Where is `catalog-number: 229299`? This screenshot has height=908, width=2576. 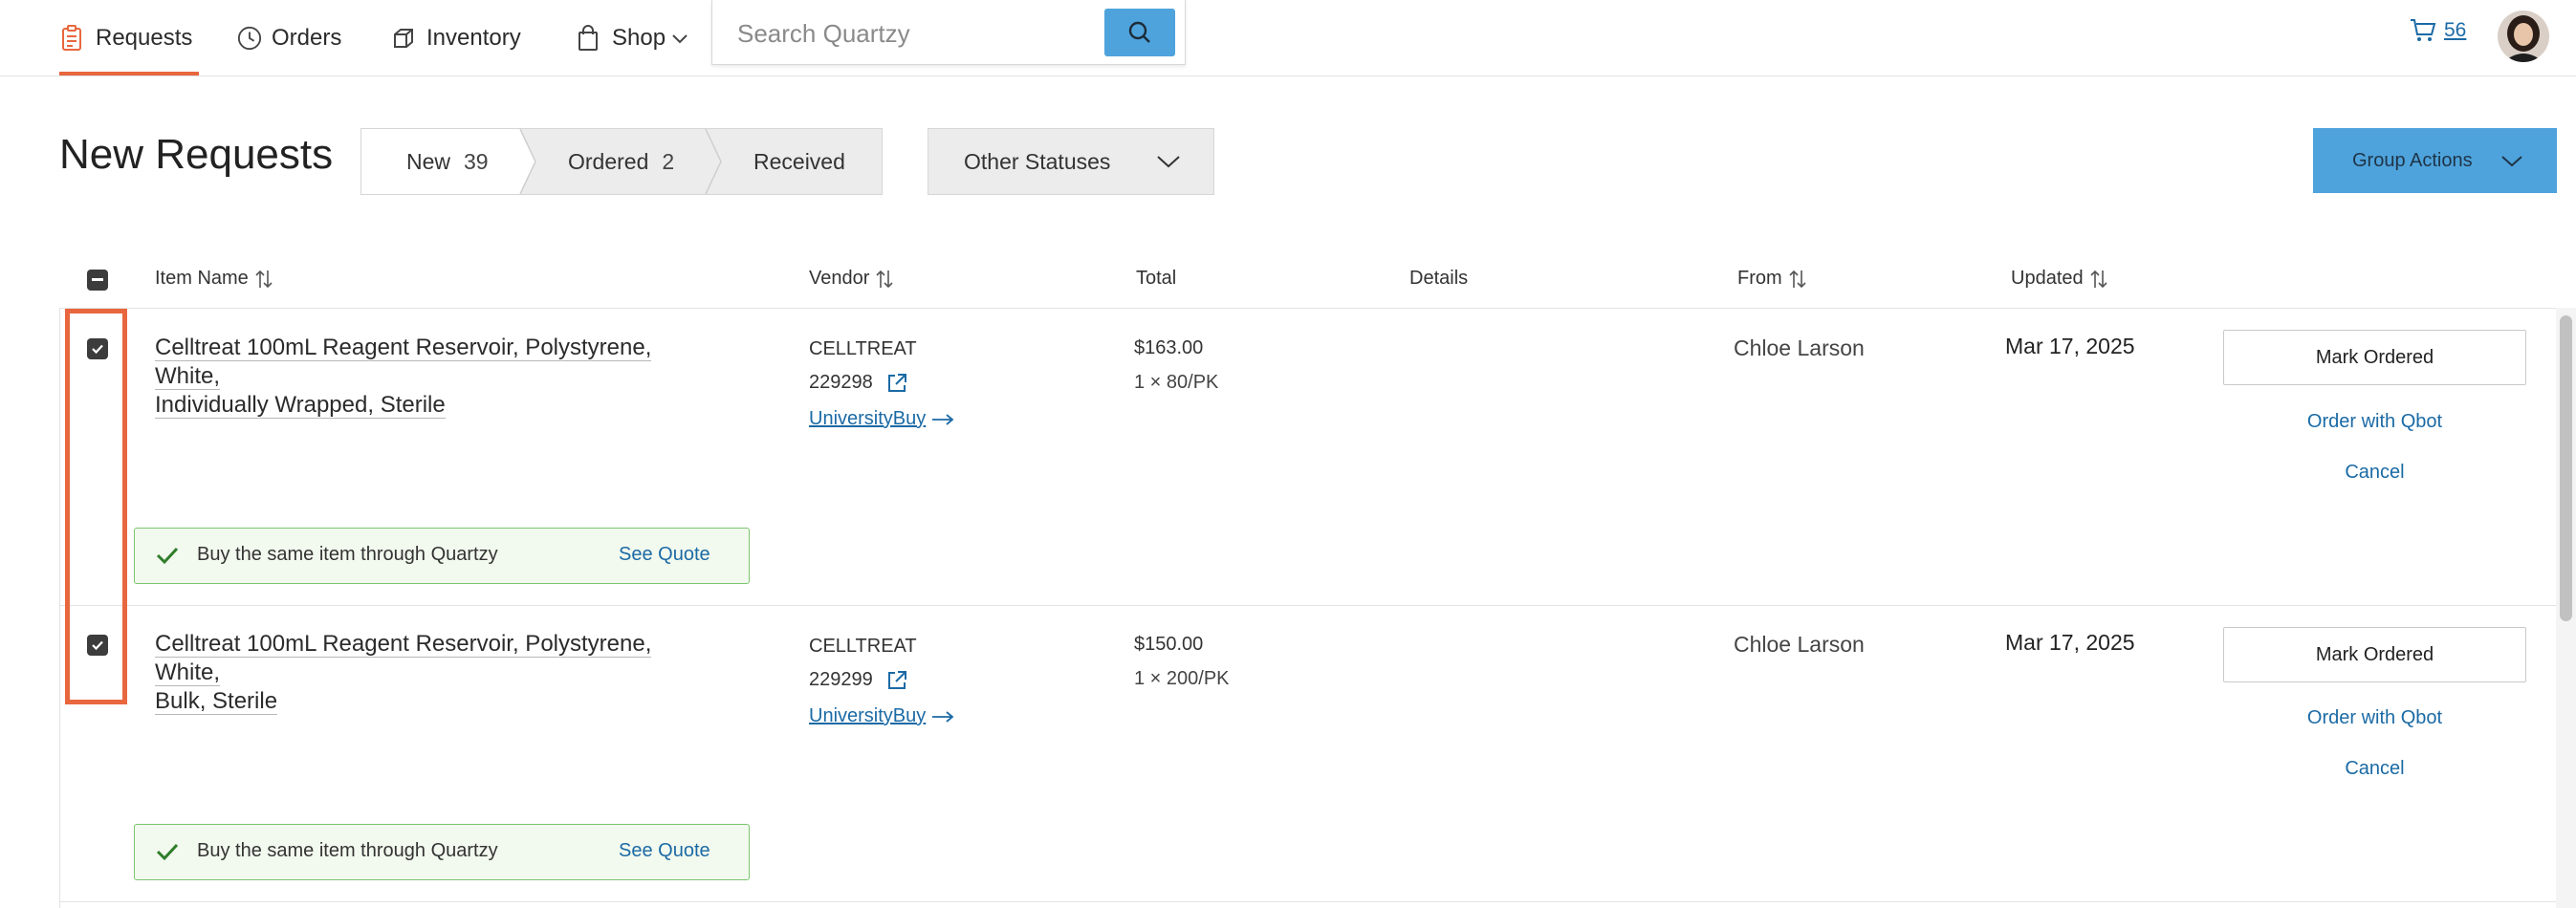
catalog-number: 229299 is located at coordinates (858, 680).